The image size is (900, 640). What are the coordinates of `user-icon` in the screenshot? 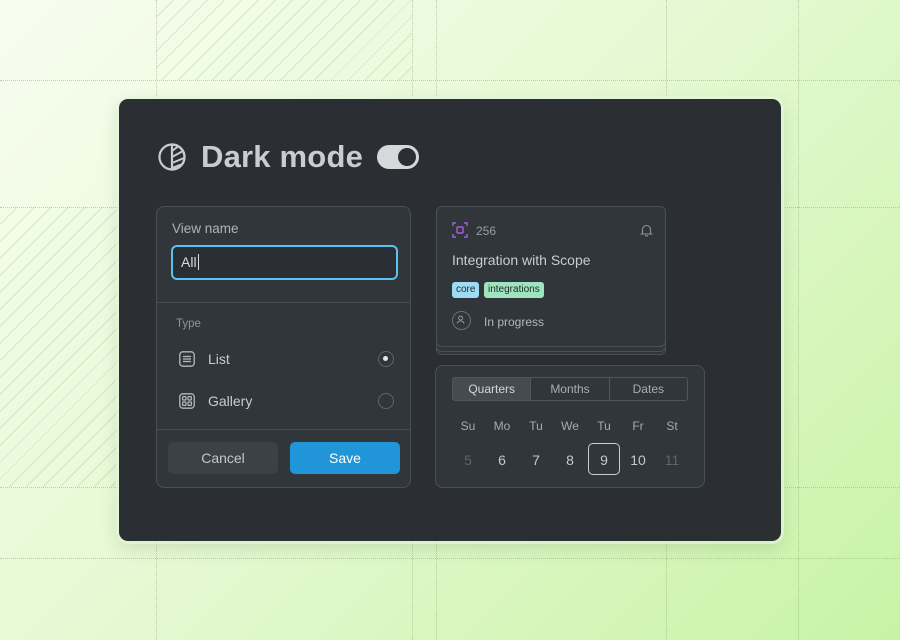 It's located at (460, 319).